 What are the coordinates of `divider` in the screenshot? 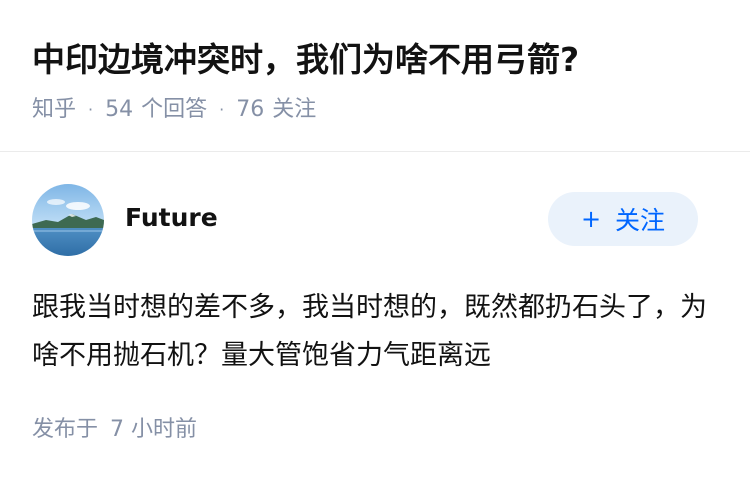 It's located at (375, 151).